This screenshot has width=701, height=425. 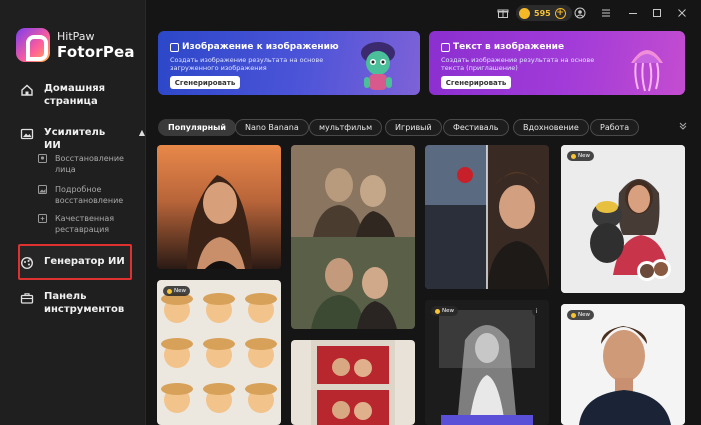 I want to click on text-image-icon, so click(x=445, y=47).